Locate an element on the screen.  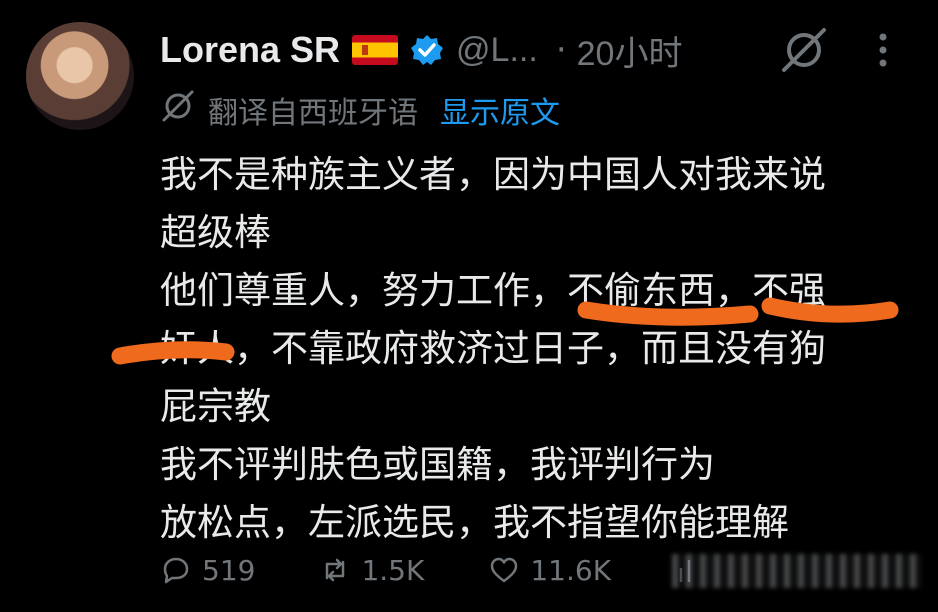
translation-bar: 翻译自西班牙语 显示原文 is located at coordinates (360, 110).